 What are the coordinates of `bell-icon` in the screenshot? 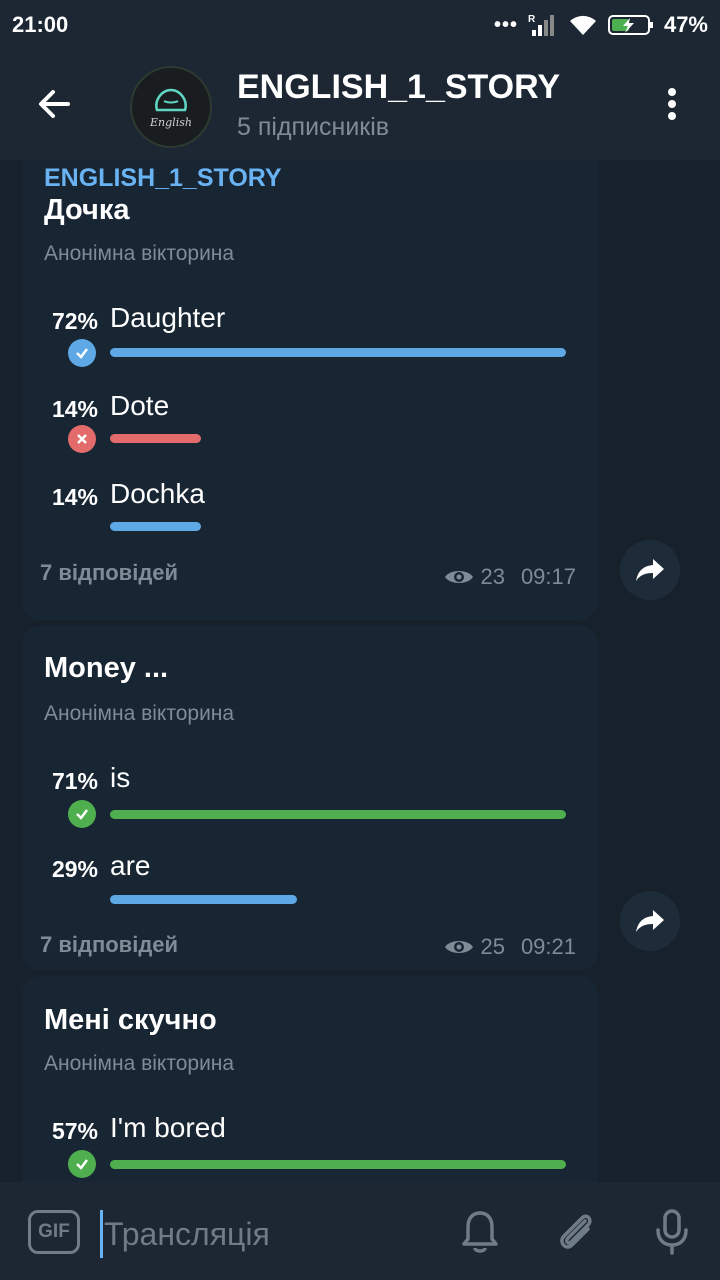 It's located at (480, 1232).